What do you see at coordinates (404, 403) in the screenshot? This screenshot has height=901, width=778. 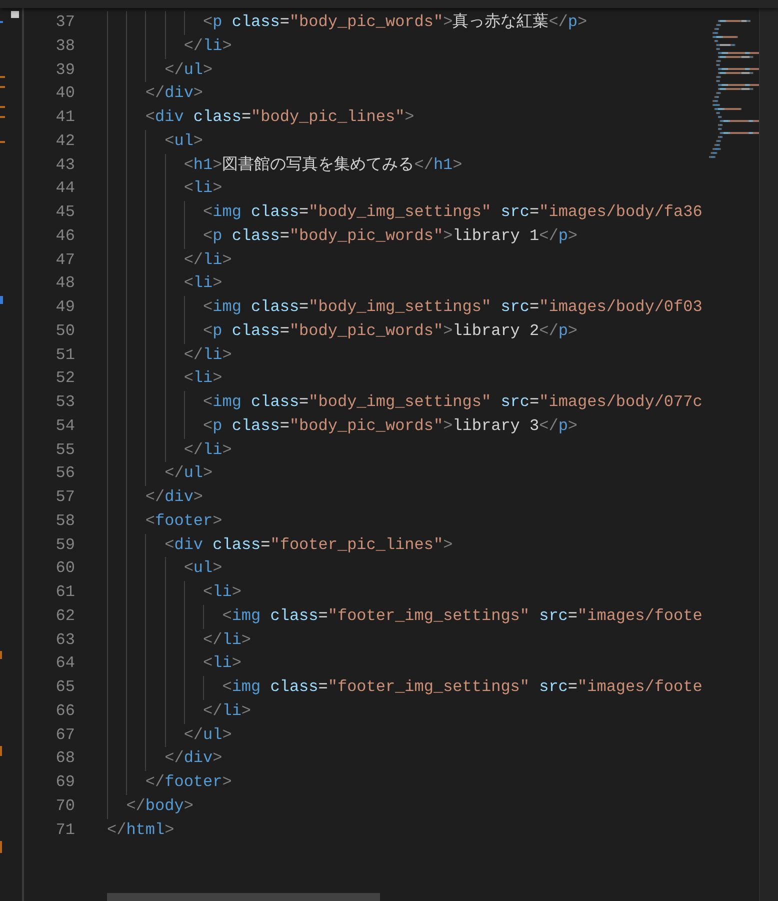 I see `code-line: <img class="body_img_settings" src="images/body/077c` at bounding box center [404, 403].